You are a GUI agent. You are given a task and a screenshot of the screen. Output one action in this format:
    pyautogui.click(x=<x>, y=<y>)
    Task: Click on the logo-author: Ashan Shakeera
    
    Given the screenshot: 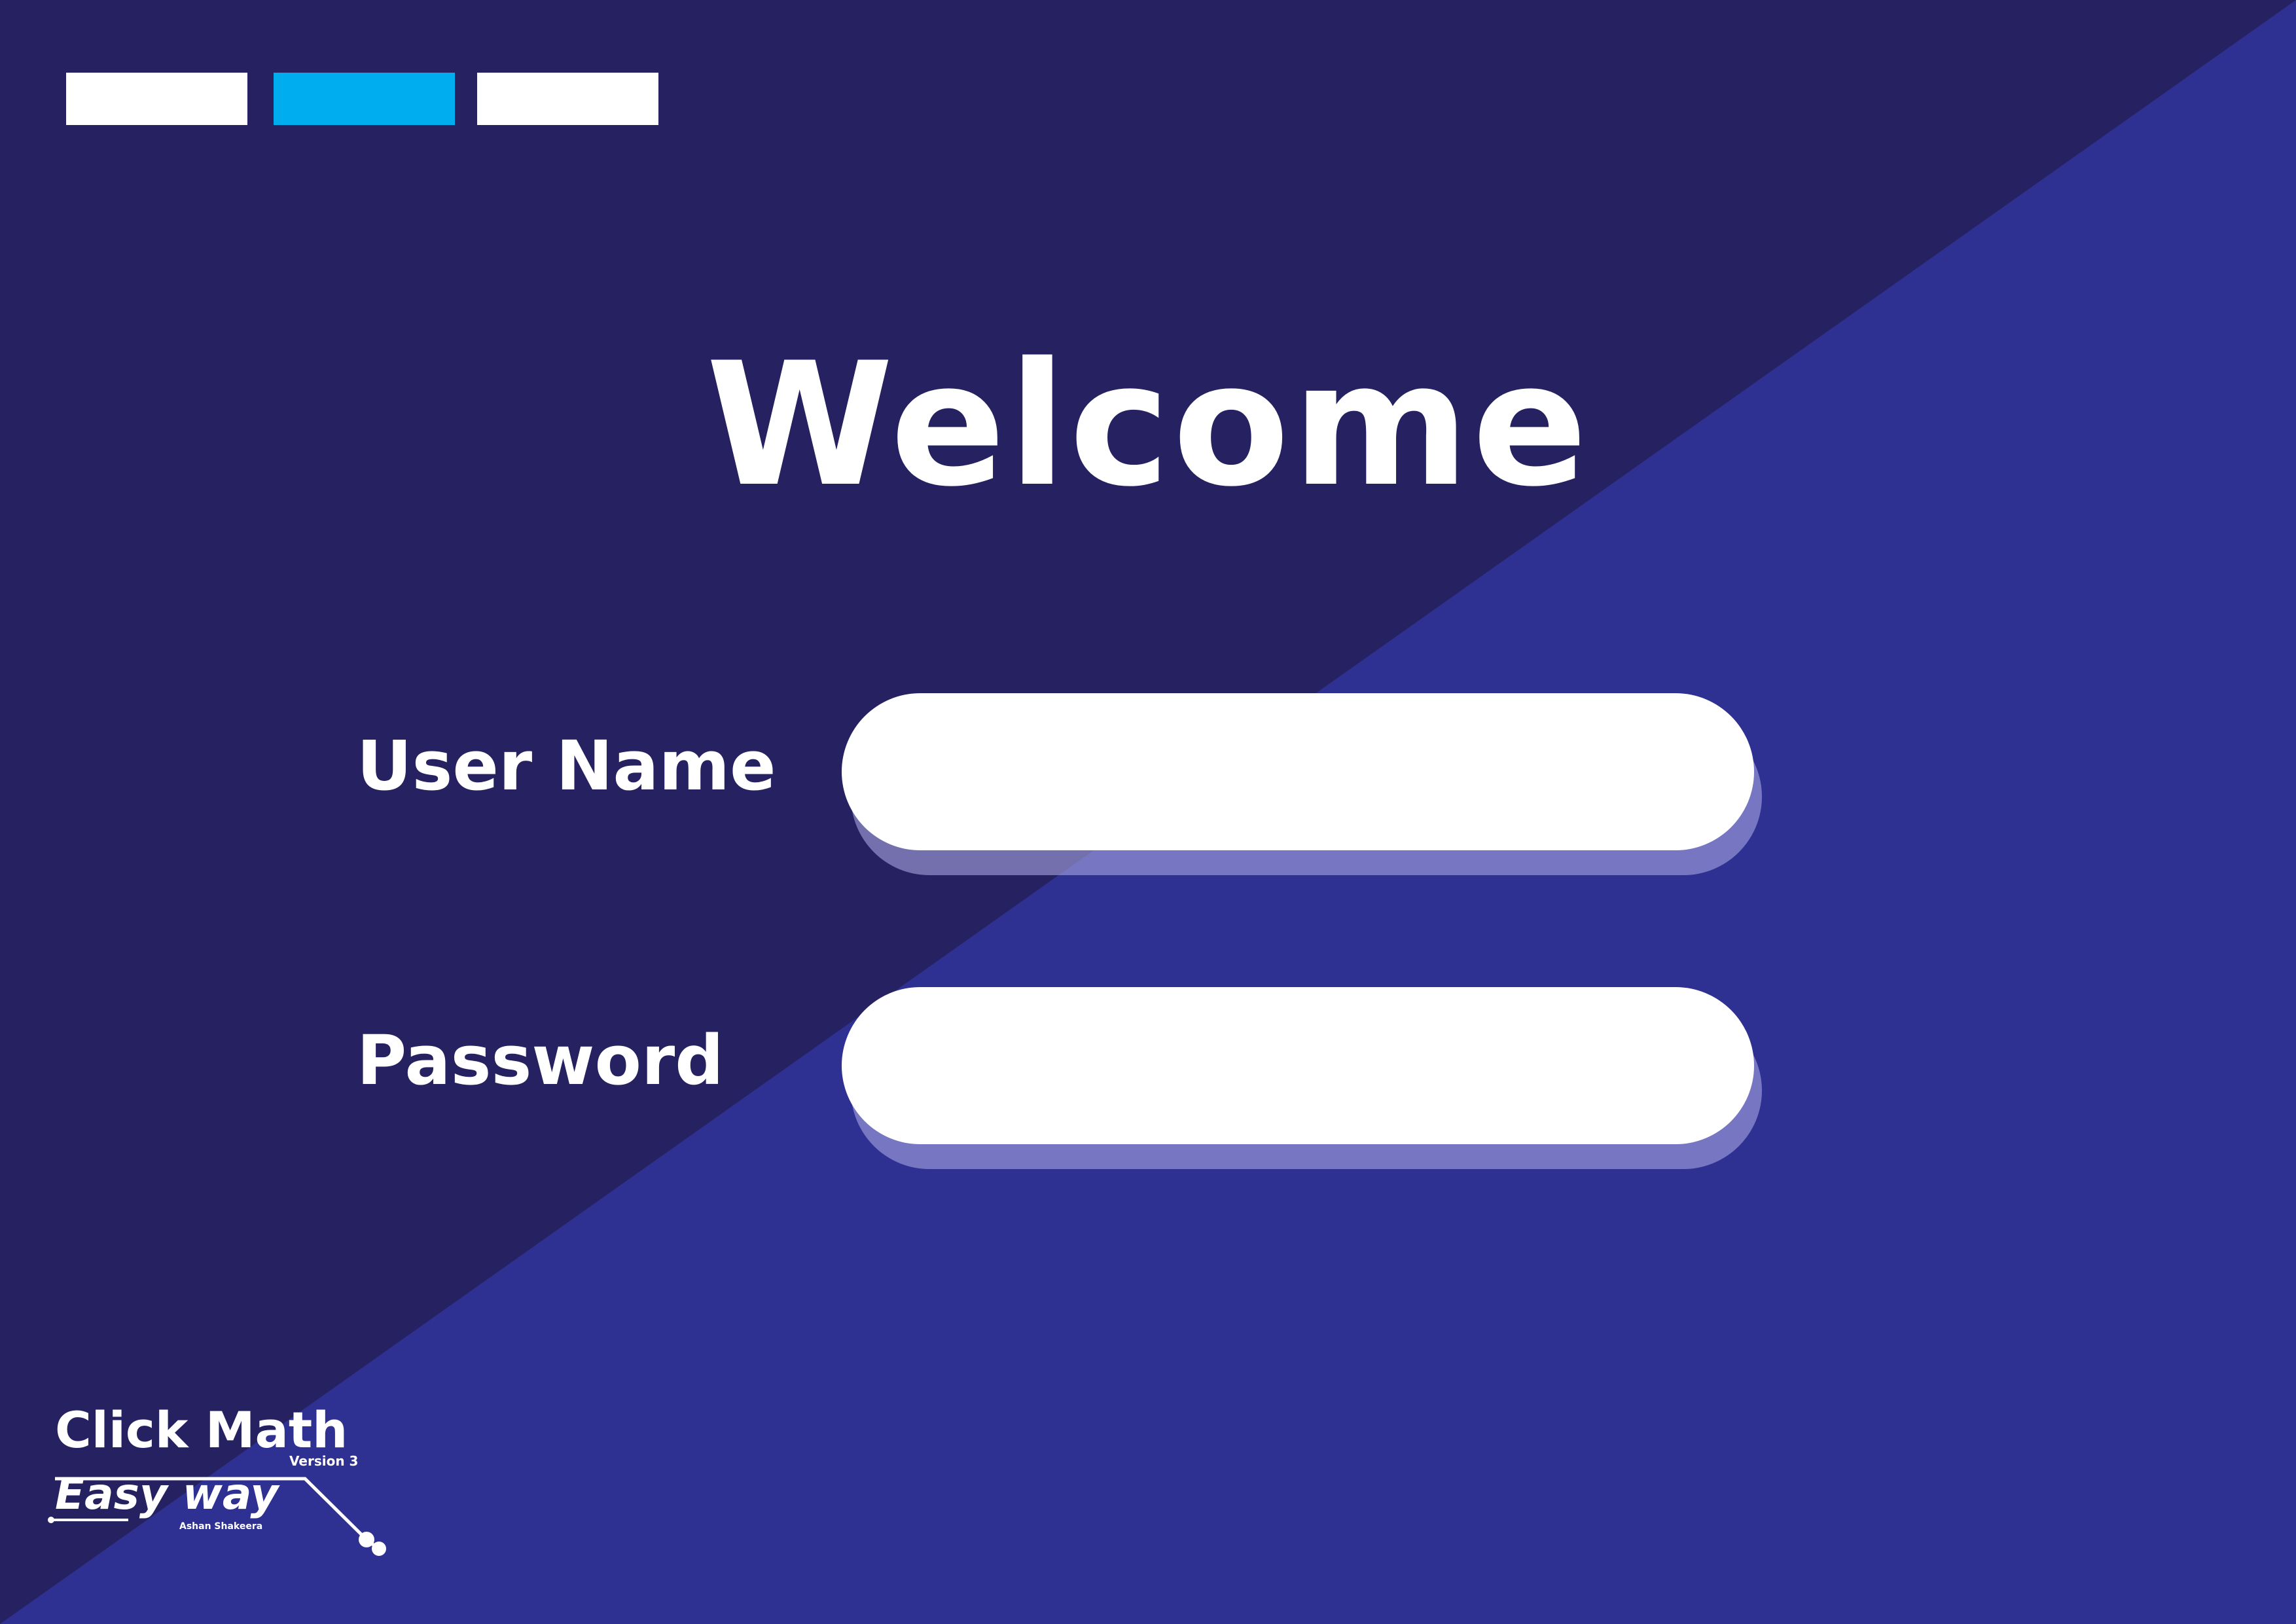 What is the action you would take?
    pyautogui.click(x=221, y=1526)
    